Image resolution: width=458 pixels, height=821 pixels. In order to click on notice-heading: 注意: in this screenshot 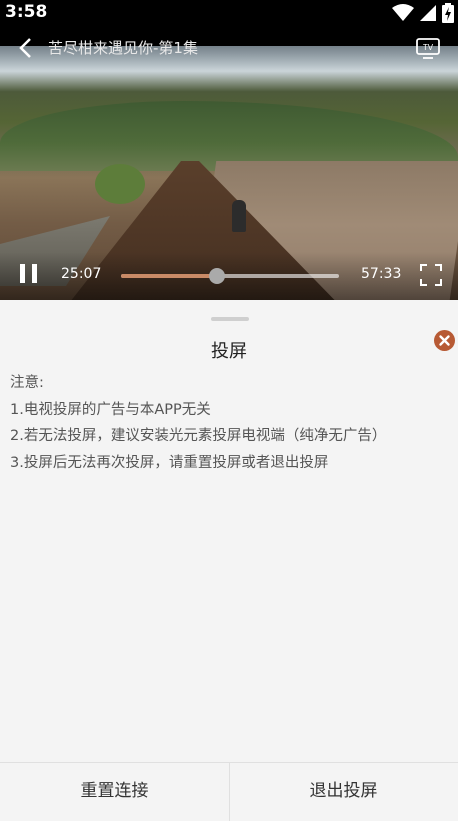, I will do `click(27, 383)`.